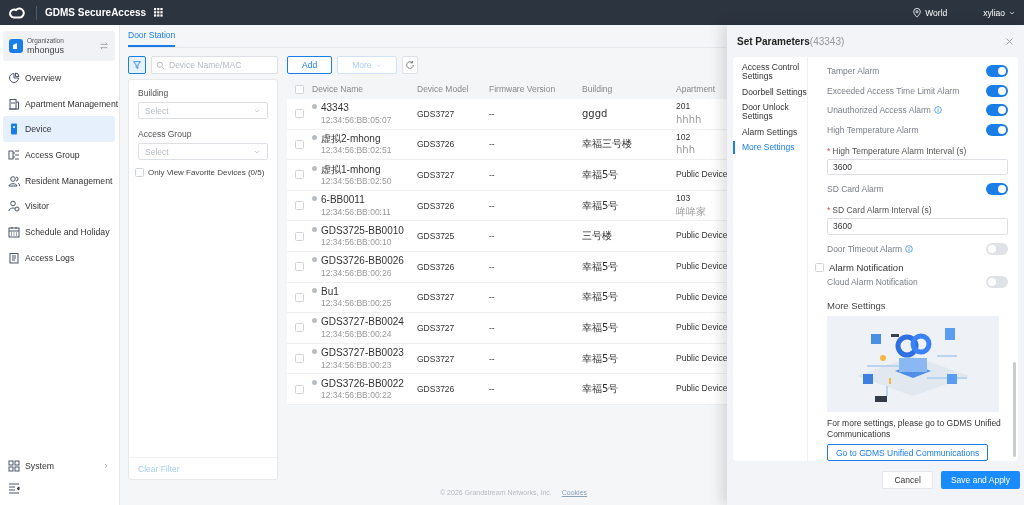 Image resolution: width=1024 pixels, height=505 pixels. Describe the element at coordinates (855, 189) in the screenshot. I see `setting-label: SD Card Alarm` at that location.